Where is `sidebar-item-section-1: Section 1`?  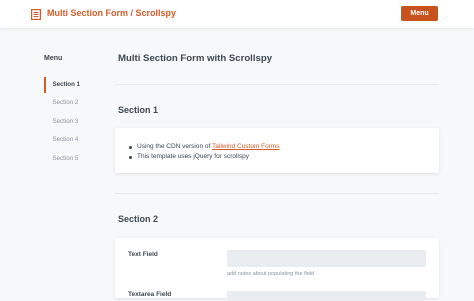
sidebar-item-section-1: Section 1 is located at coordinates (62, 85).